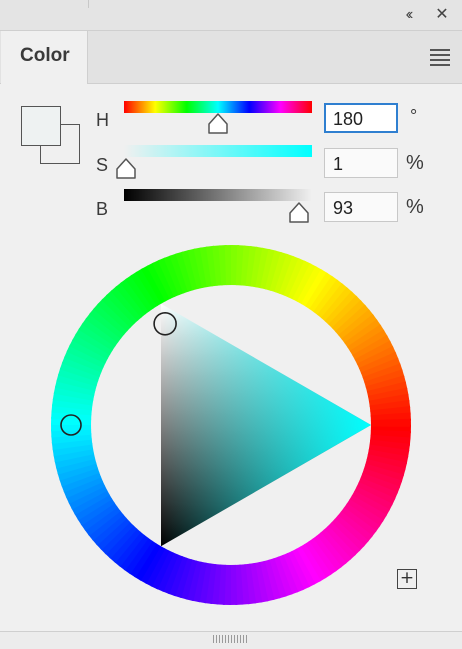  I want to click on brightness-unit: %, so click(415, 207).